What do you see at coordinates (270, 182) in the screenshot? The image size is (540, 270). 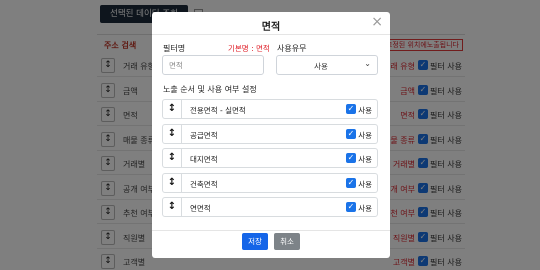 I see `order-list-item: ↕ 건축면적 ✓ 사용` at bounding box center [270, 182].